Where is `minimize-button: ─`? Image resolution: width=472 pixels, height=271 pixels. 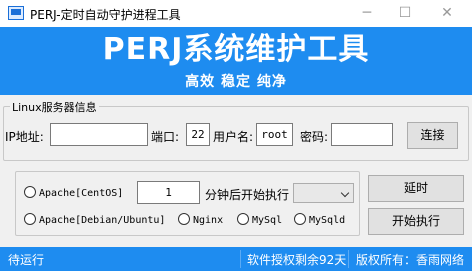
minimize-button: ─ is located at coordinates (367, 13).